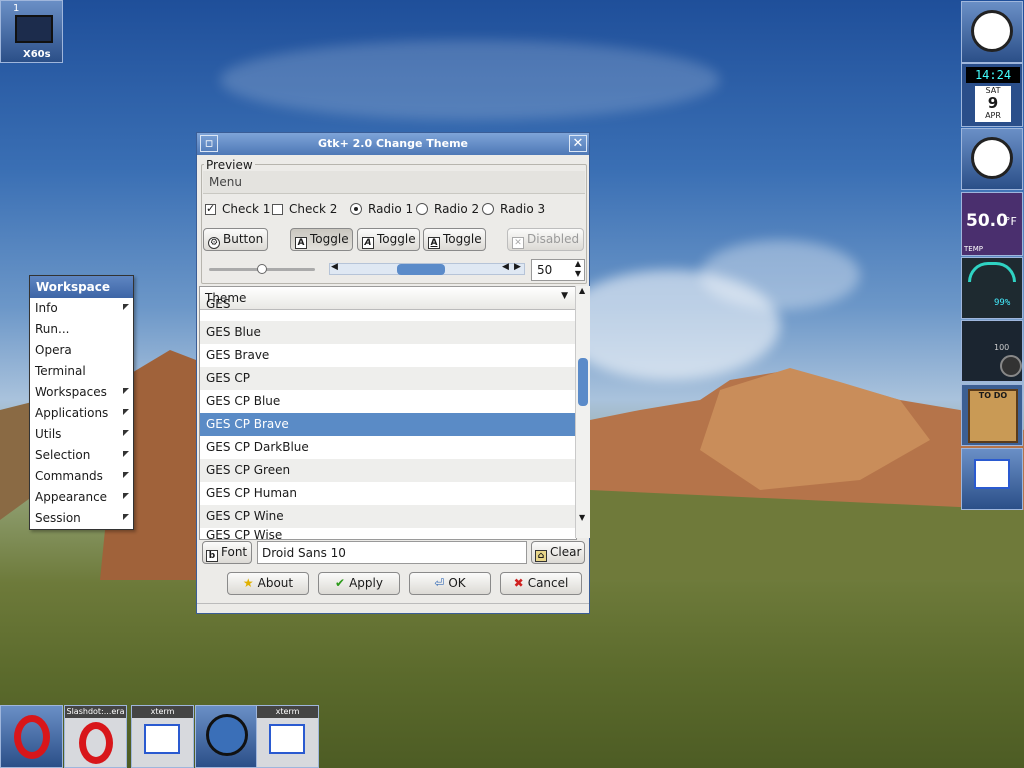  Describe the element at coordinates (81, 518) in the screenshot. I see `menu-item-session: Session` at that location.